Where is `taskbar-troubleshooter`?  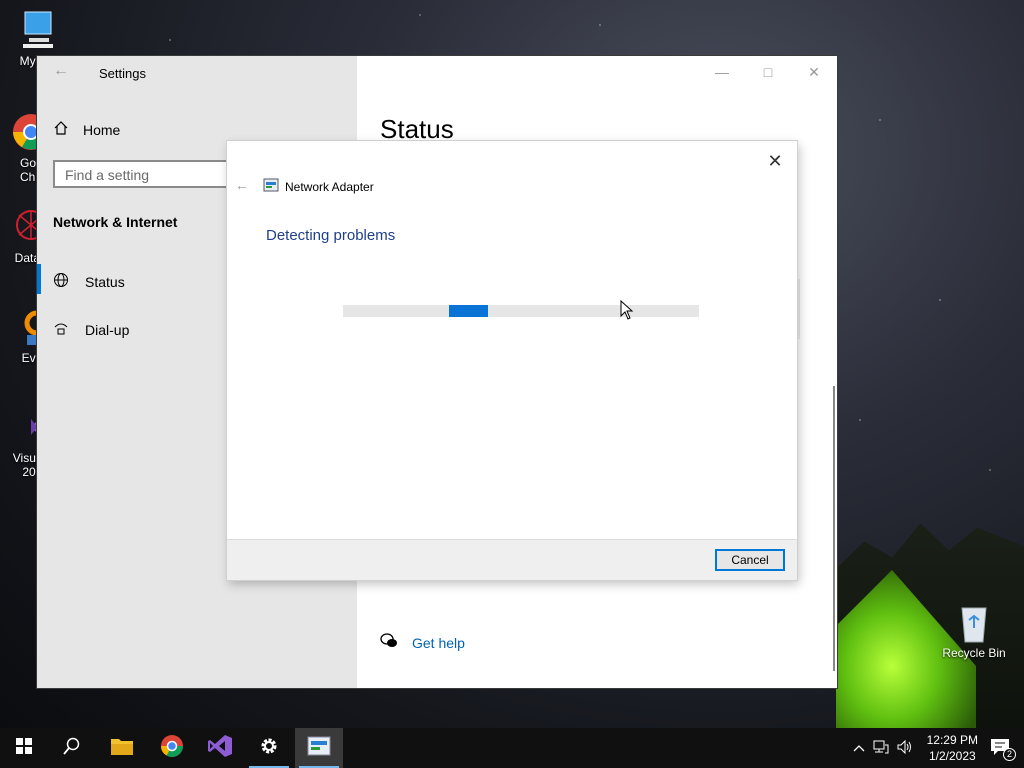
taskbar-troubleshooter is located at coordinates (319, 748).